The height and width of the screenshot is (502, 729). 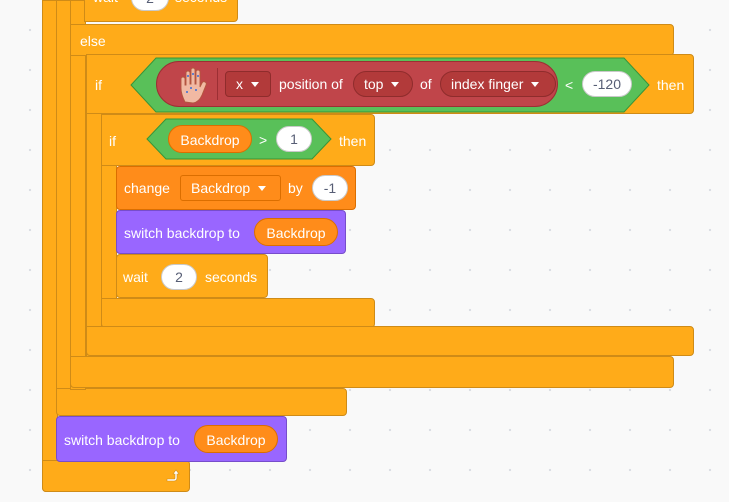 I want to click on ifelse-wall, so click(x=78, y=195).